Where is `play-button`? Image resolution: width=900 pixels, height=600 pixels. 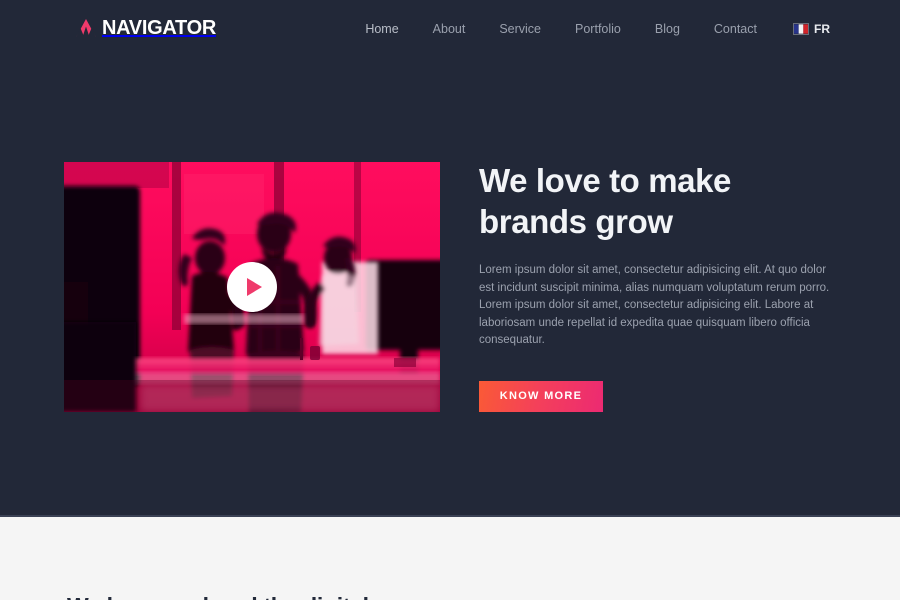
play-button is located at coordinates (252, 287).